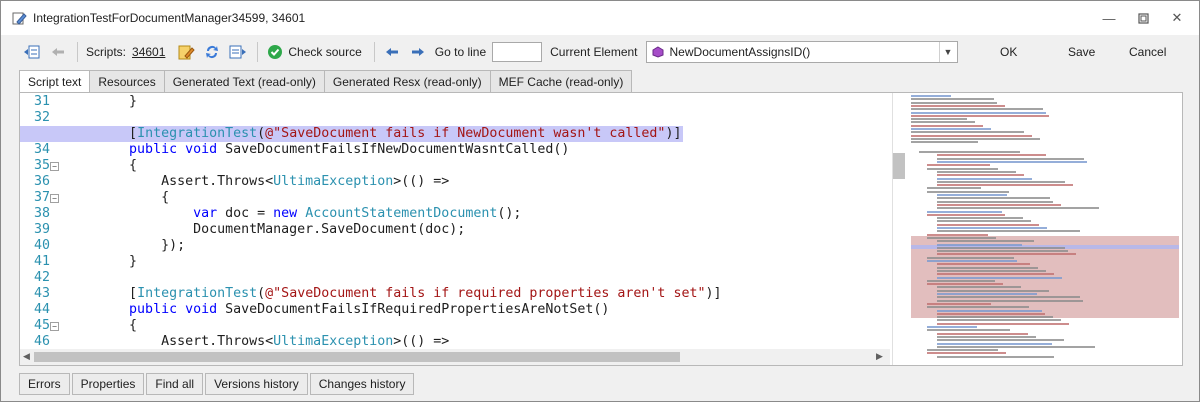 The height and width of the screenshot is (402, 1200). I want to click on tab-changes-history: Changes history, so click(362, 384).